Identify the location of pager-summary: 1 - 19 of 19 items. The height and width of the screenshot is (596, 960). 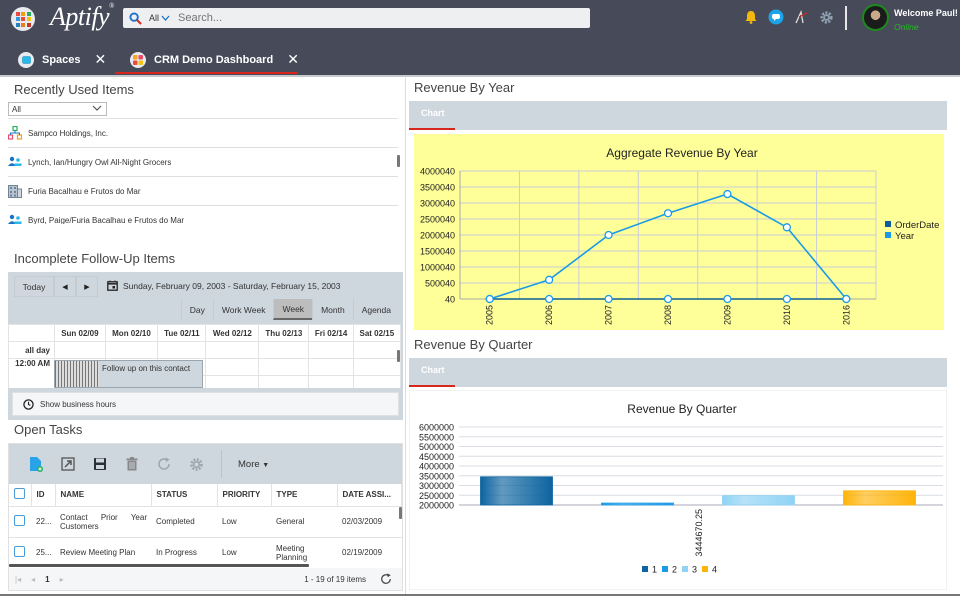
(335, 579).